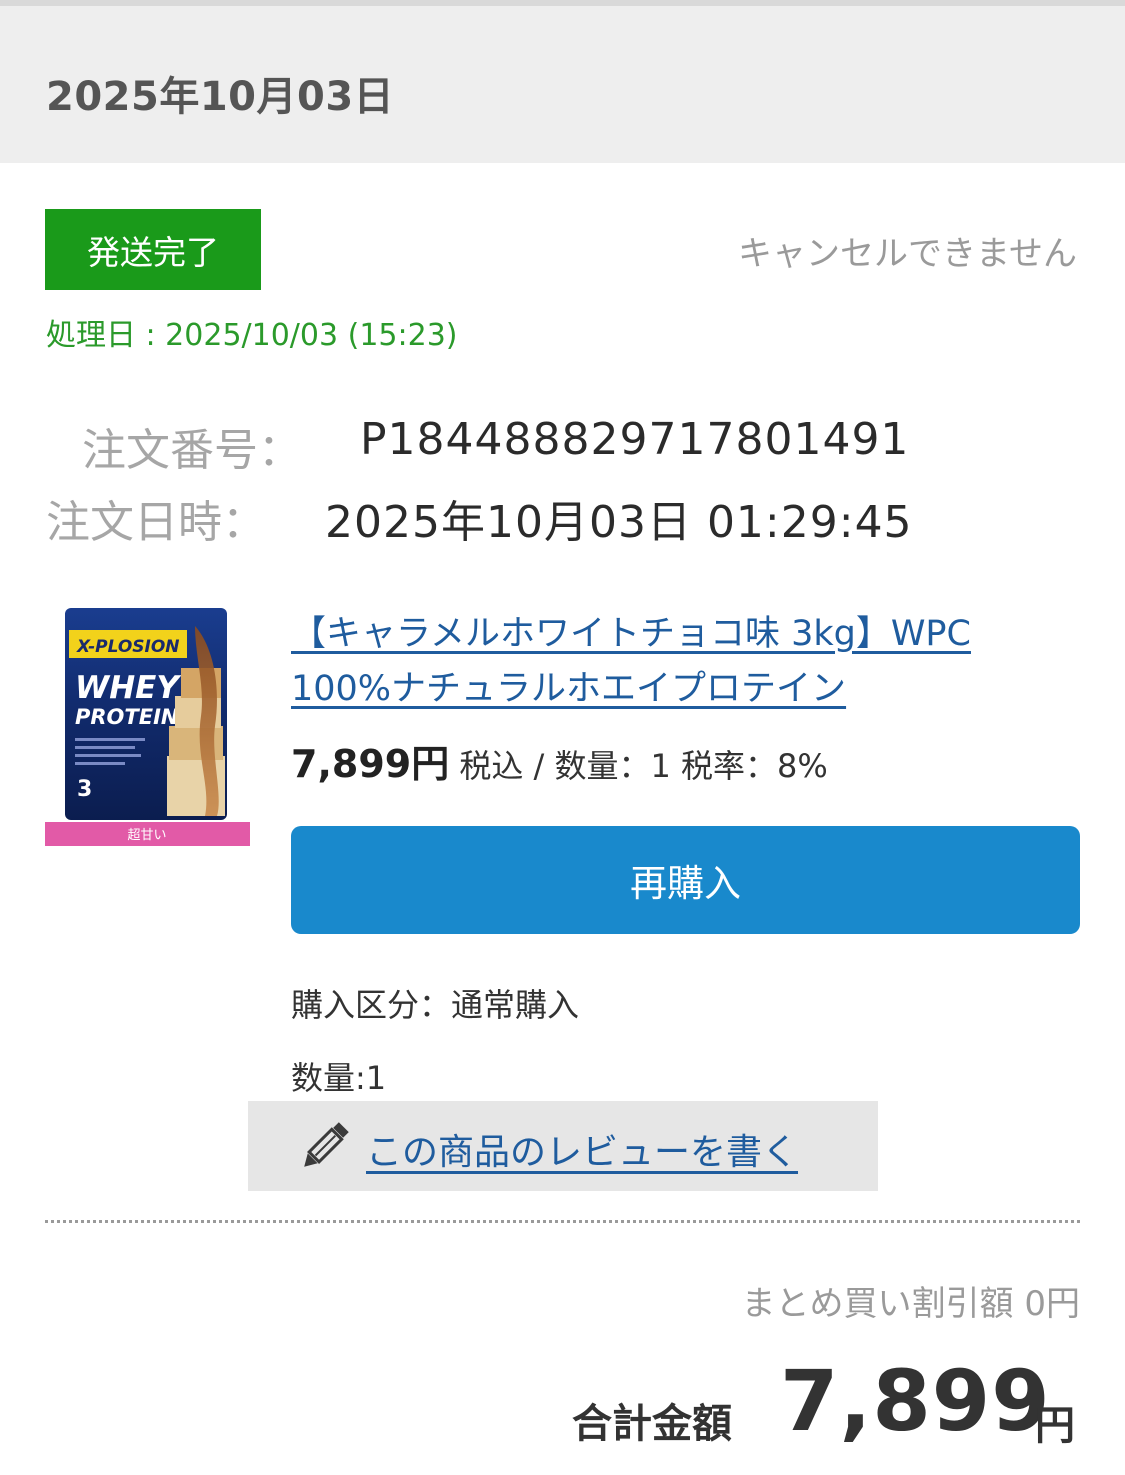 Image resolution: width=1125 pixels, height=1475 pixels. What do you see at coordinates (252, 335) in the screenshot?
I see `processed-date: 処理日 : 2025/10/03 (15:23)` at bounding box center [252, 335].